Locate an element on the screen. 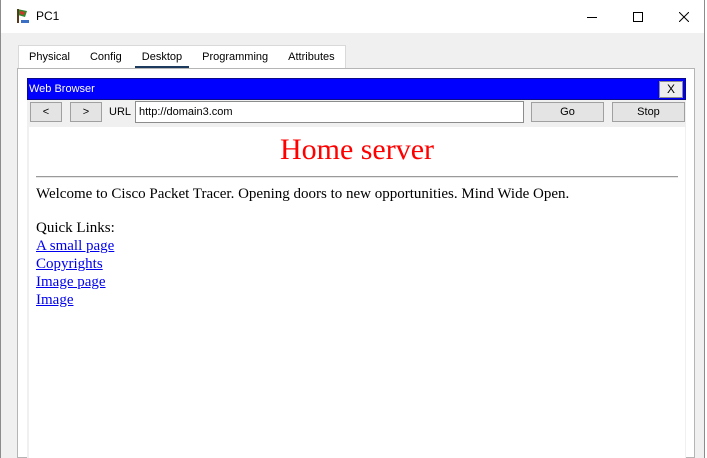 This screenshot has height=458, width=707. pc-app-icon is located at coordinates (23, 16).